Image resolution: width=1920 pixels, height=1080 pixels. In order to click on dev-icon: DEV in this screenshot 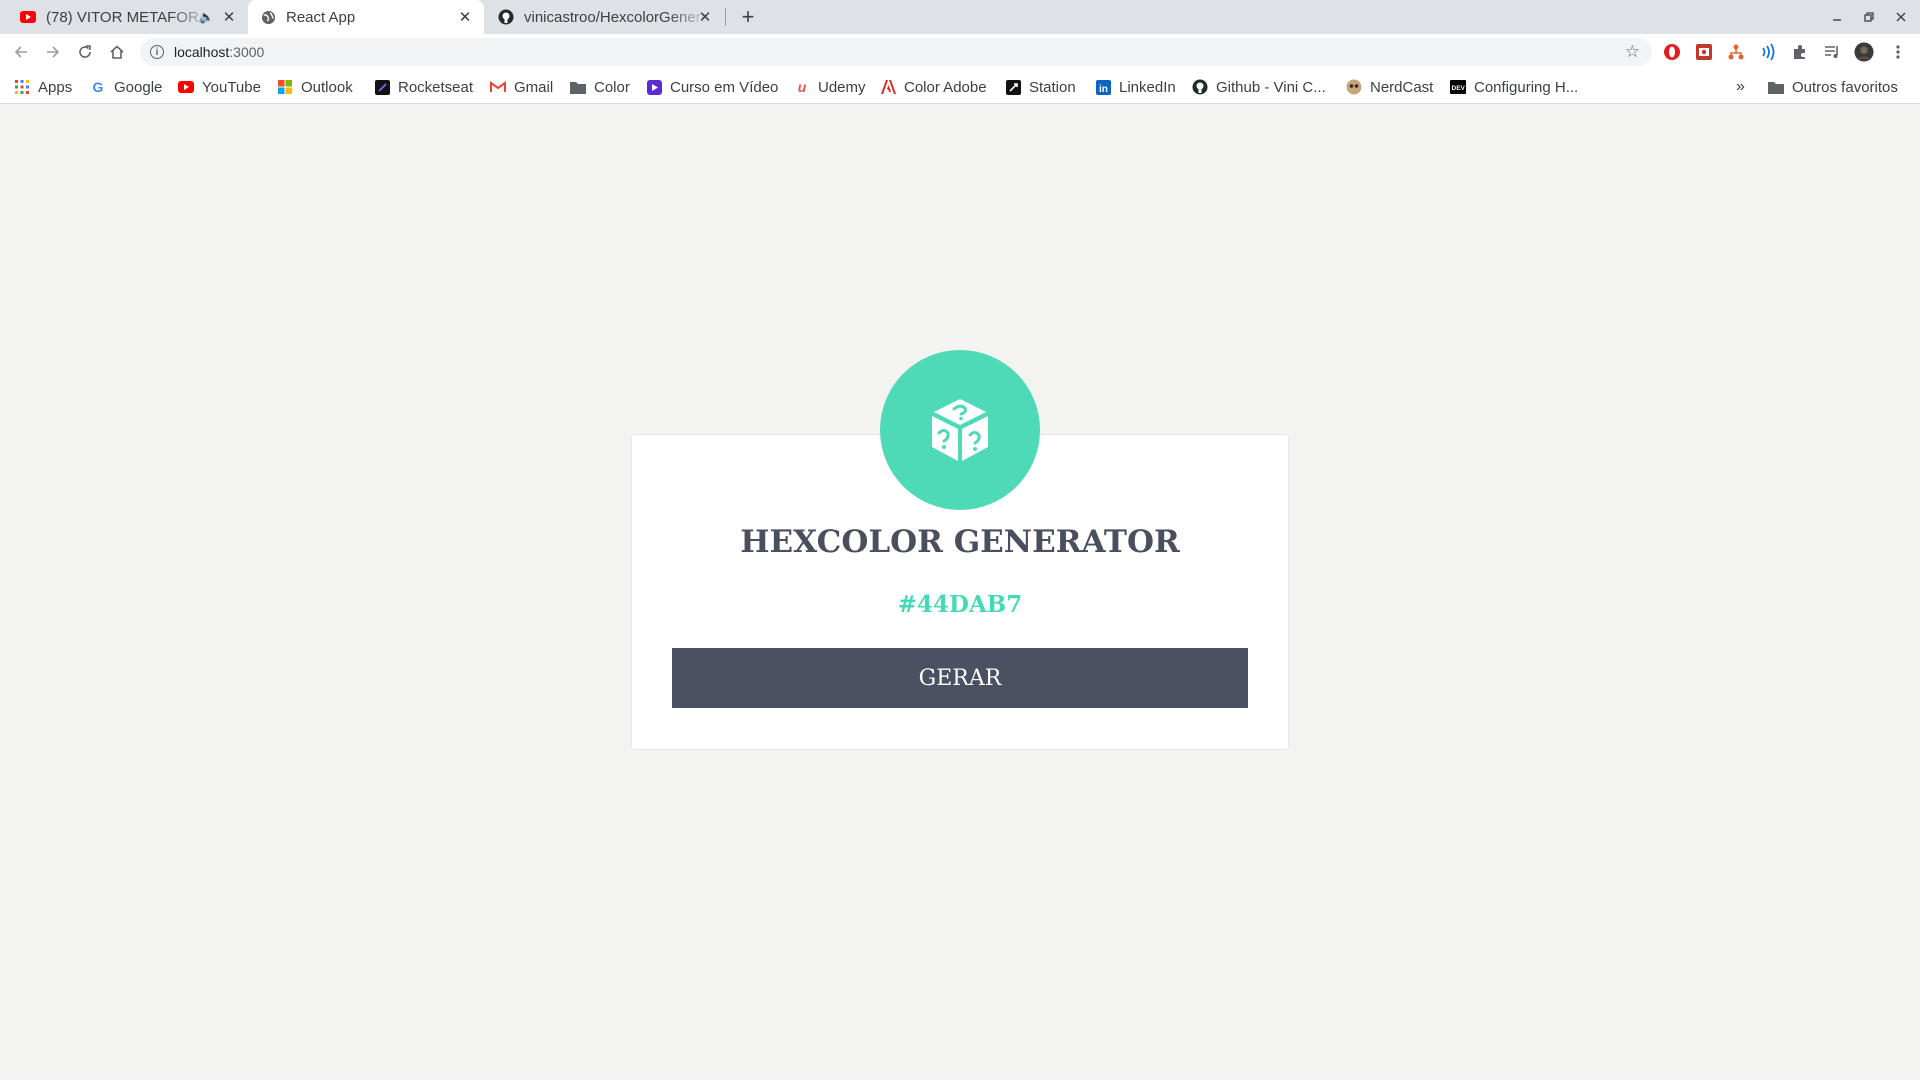, I will do `click(1458, 87)`.